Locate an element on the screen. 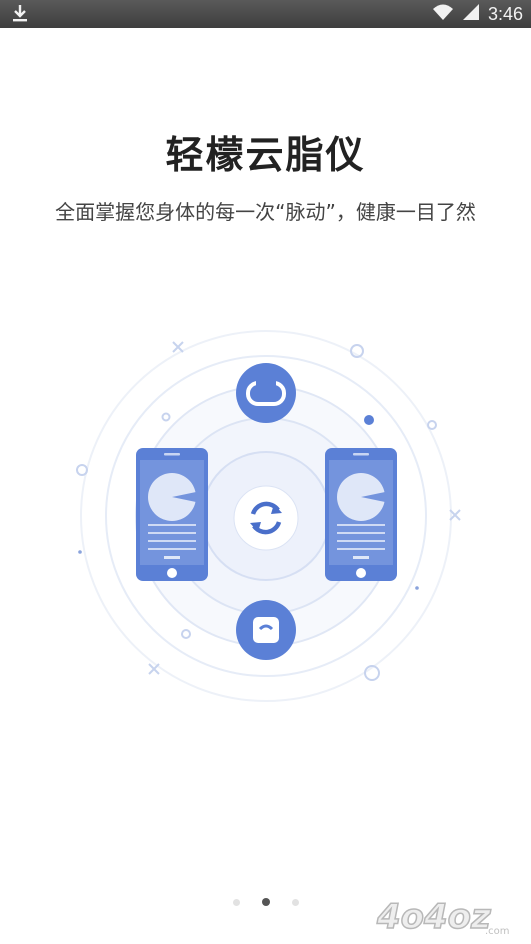 The width and height of the screenshot is (531, 944). page-dot-active is located at coordinates (265, 902).